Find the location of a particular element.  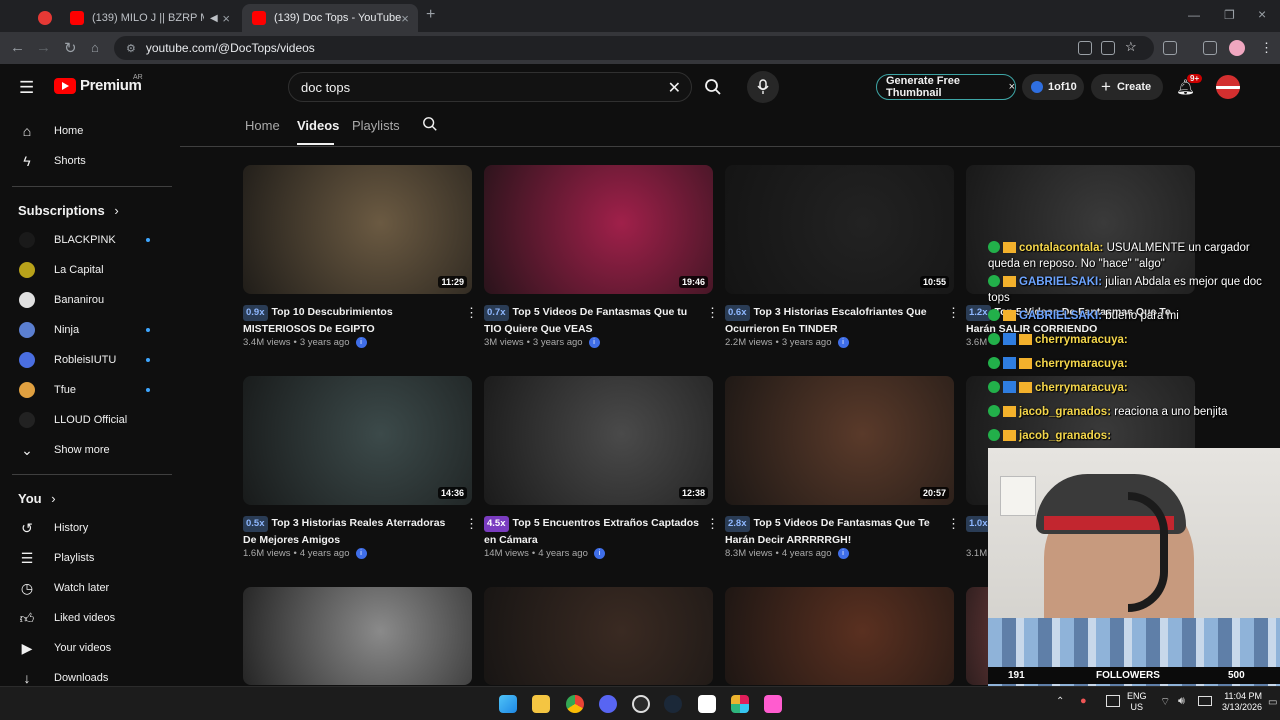

profile-avatar is located at coordinates (1237, 48).